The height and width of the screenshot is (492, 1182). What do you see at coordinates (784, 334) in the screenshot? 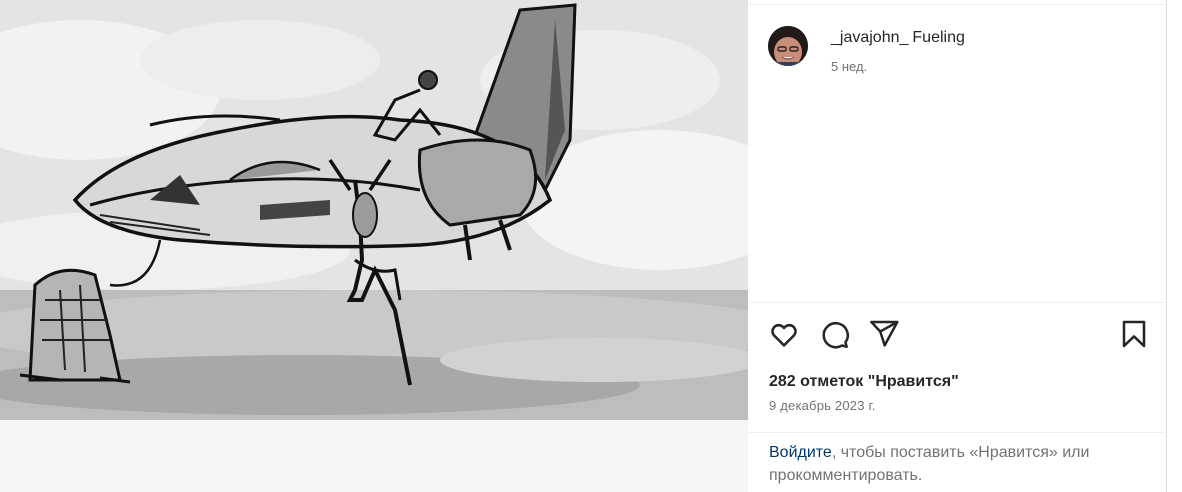
I see `heart-icon` at bounding box center [784, 334].